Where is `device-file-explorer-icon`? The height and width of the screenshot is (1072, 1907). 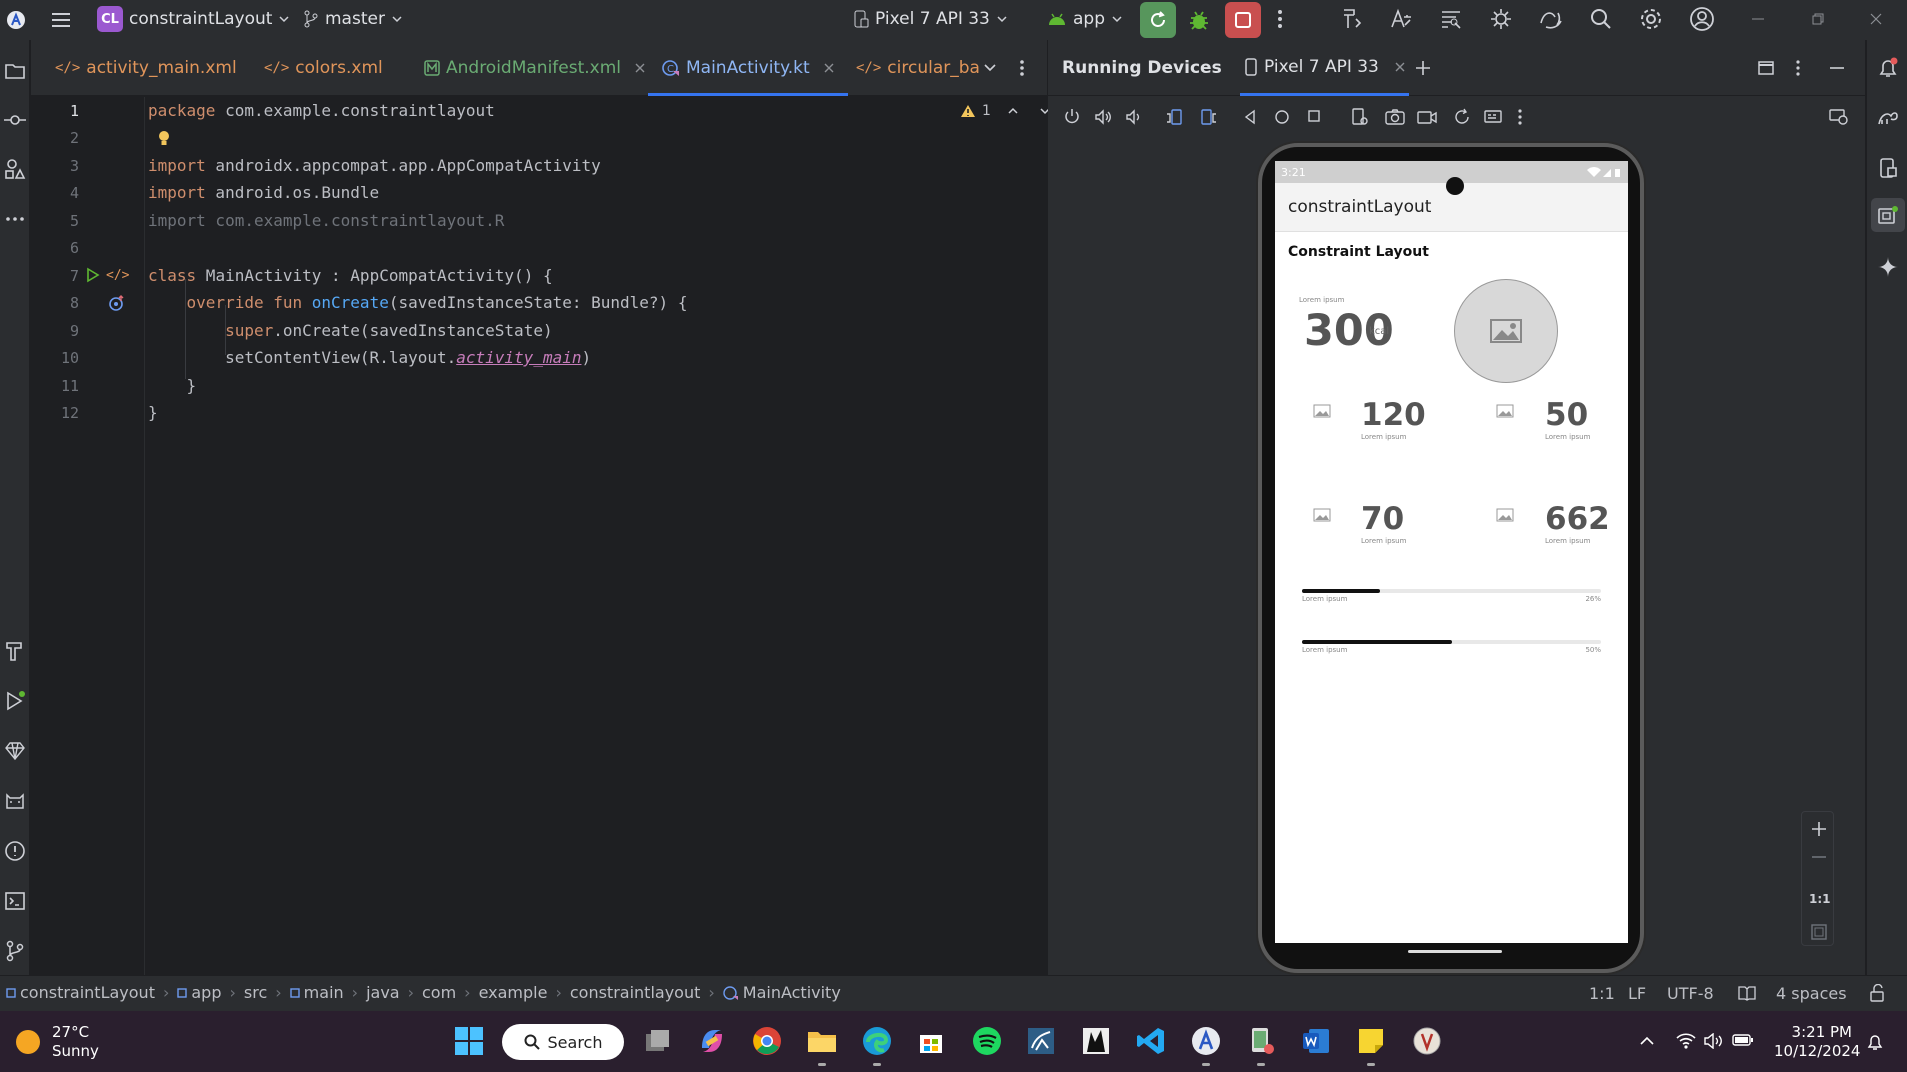
device-file-explorer-icon is located at coordinates (1888, 168).